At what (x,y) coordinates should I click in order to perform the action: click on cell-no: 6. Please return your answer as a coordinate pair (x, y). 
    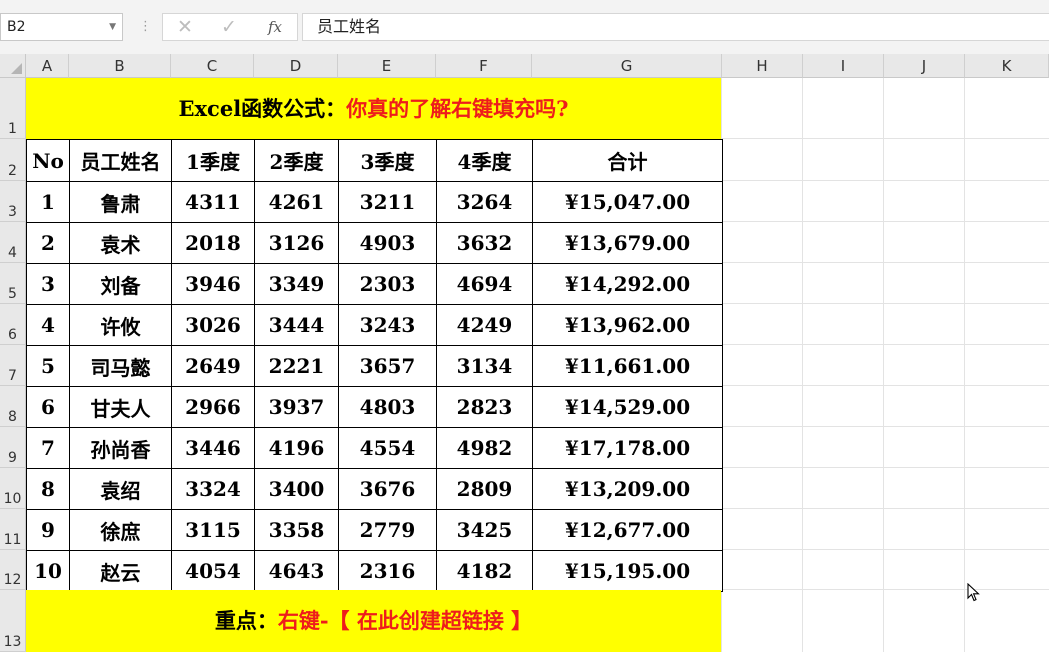
    Looking at the image, I should click on (48, 407).